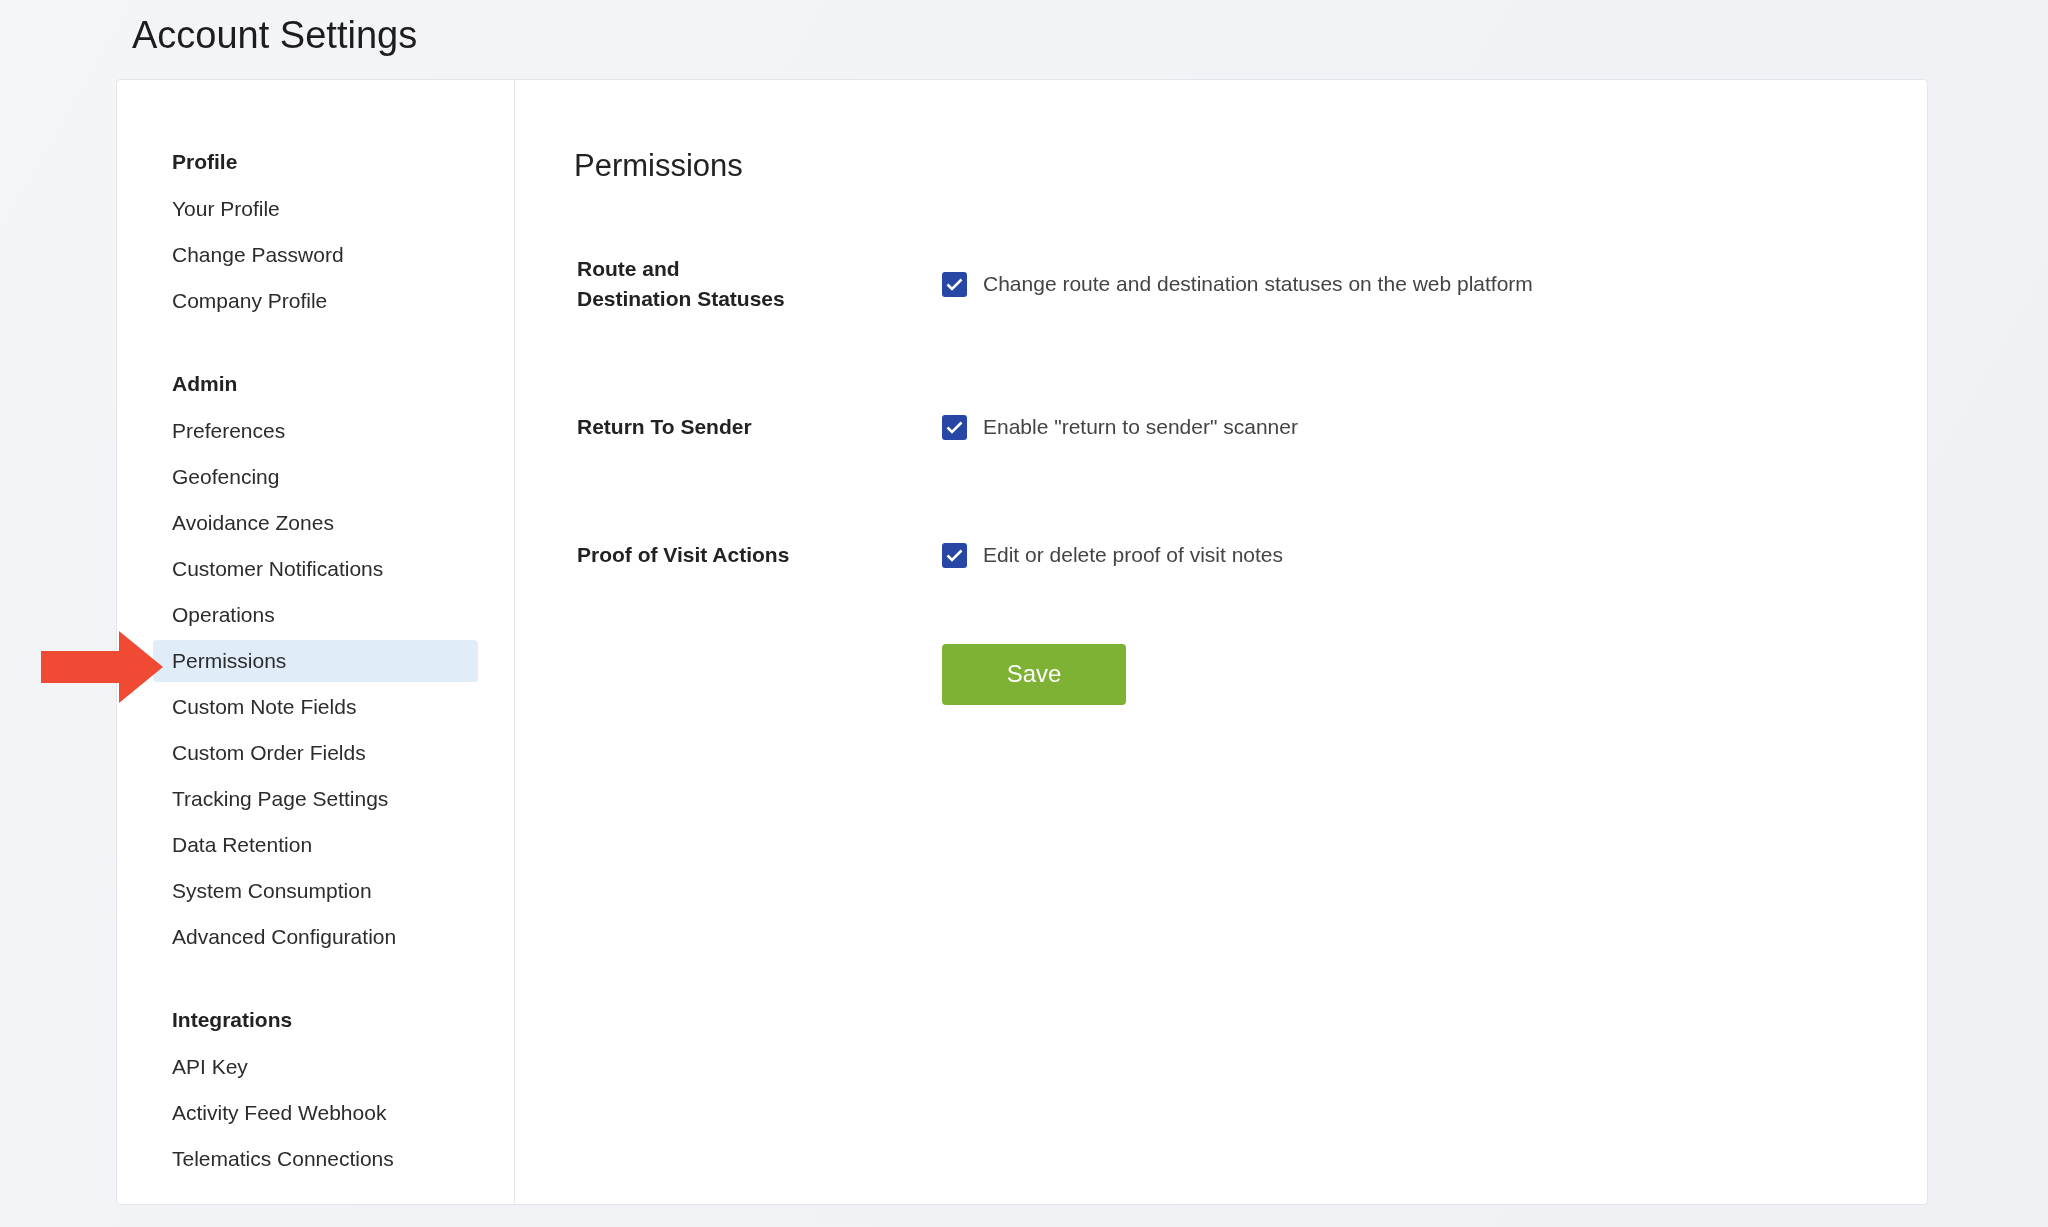  What do you see at coordinates (315, 1159) in the screenshot?
I see `sidebar-item: Telematics Connections` at bounding box center [315, 1159].